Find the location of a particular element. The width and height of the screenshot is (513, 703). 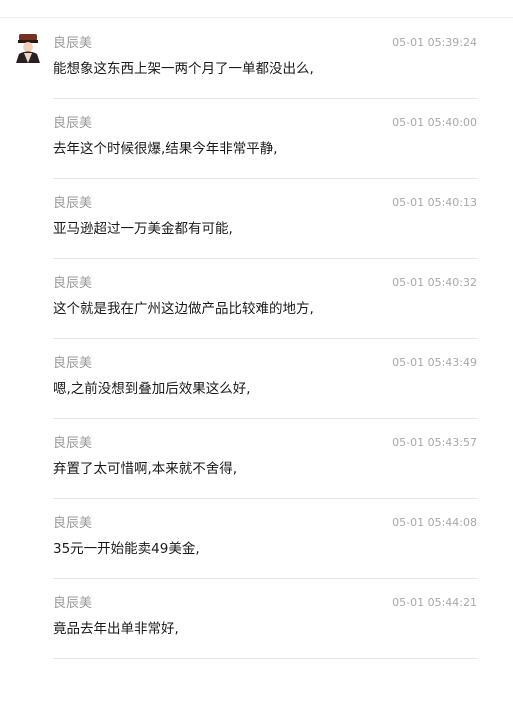

chat-message: 良辰美 05-01 05:44:21 竟品去年出单非常好, is located at coordinates (256, 619).